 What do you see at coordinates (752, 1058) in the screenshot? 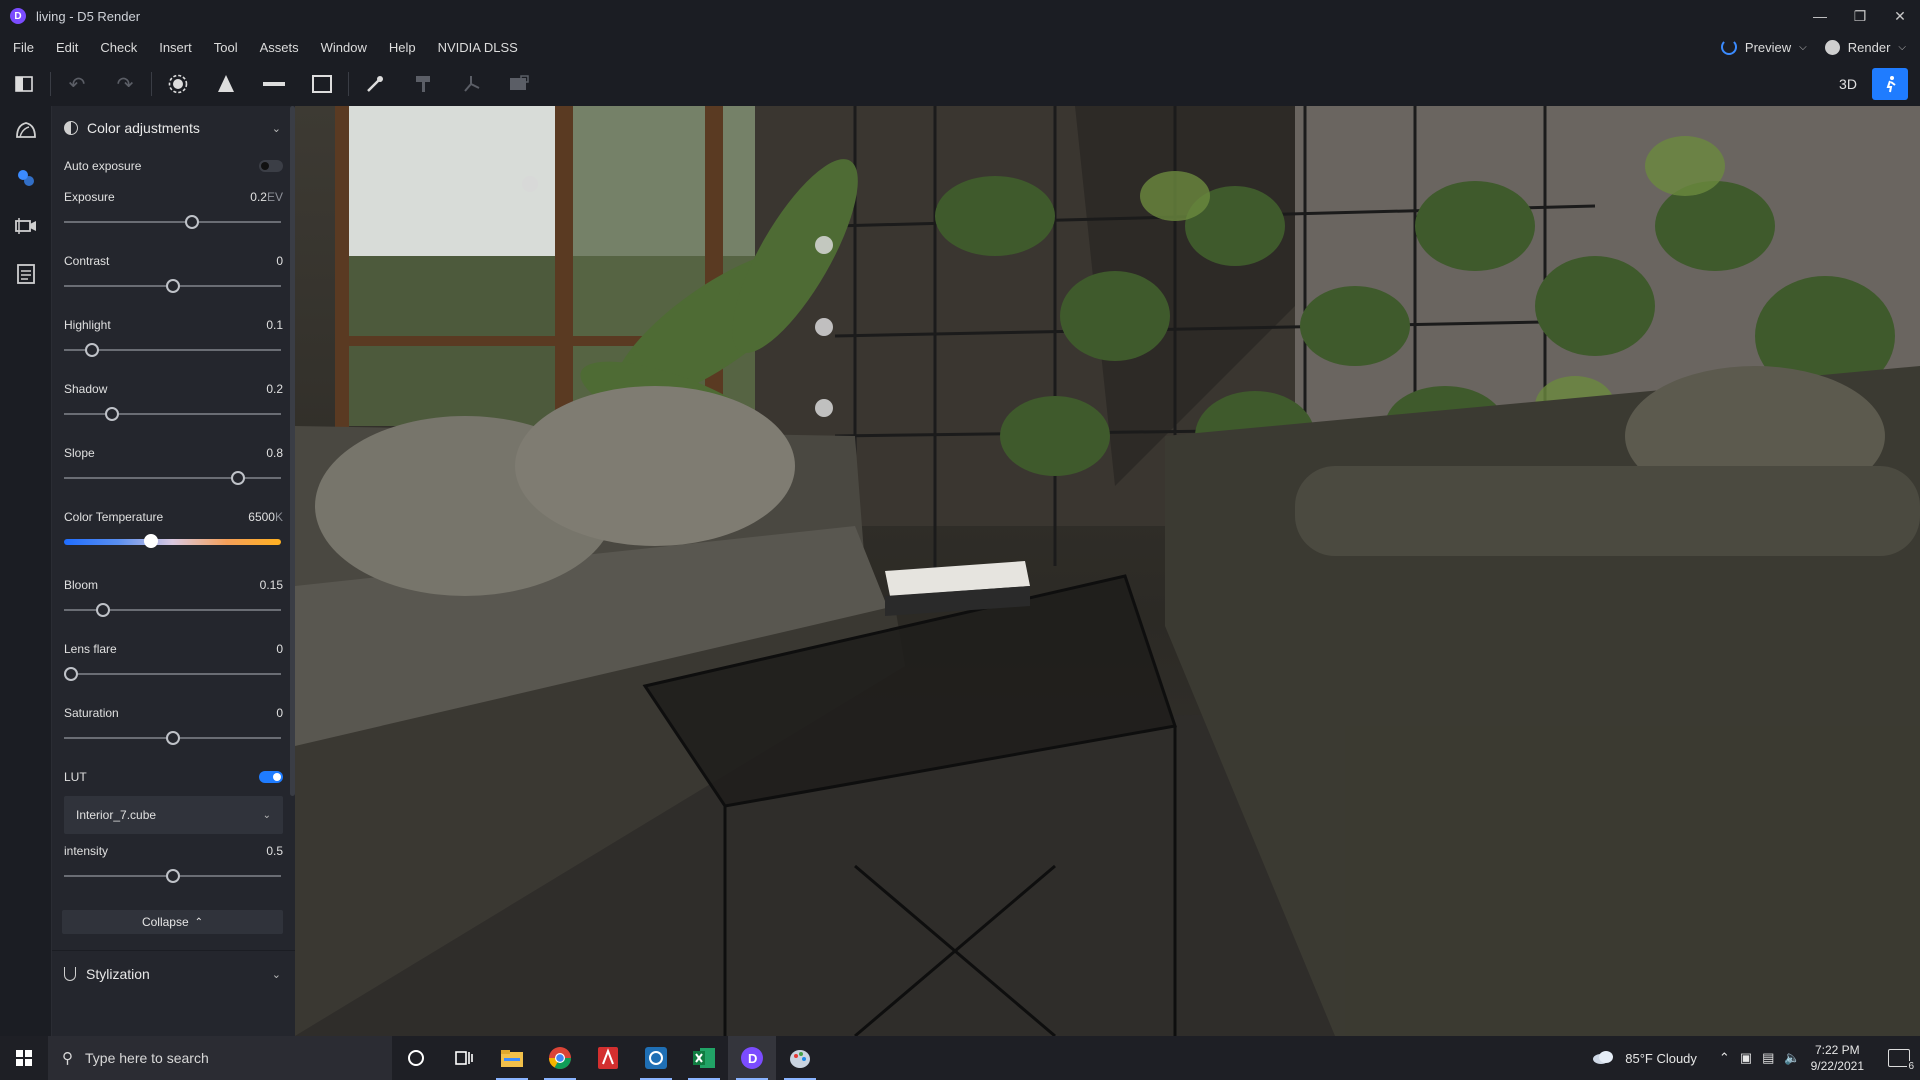
I see `d5-render-icon: D` at bounding box center [752, 1058].